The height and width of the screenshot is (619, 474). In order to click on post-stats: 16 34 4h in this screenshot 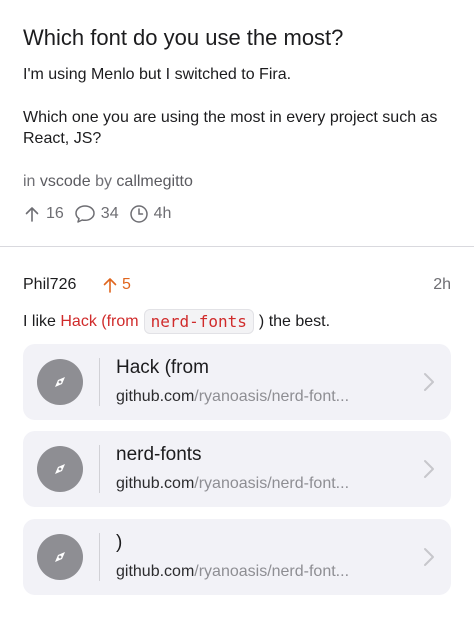, I will do `click(102, 214)`.